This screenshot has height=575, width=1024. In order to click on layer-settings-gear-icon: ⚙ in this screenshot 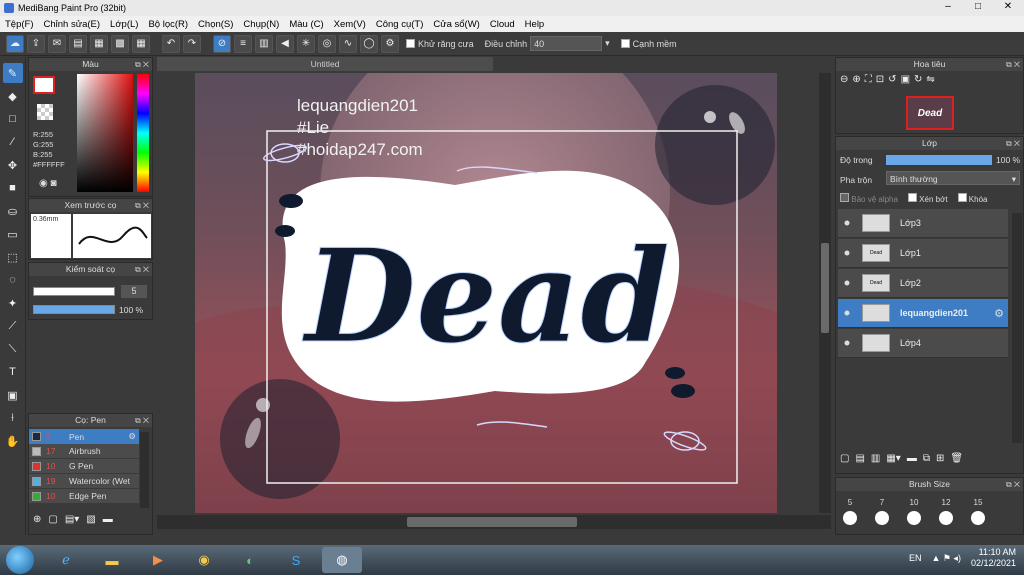, I will do `click(999, 313)`.